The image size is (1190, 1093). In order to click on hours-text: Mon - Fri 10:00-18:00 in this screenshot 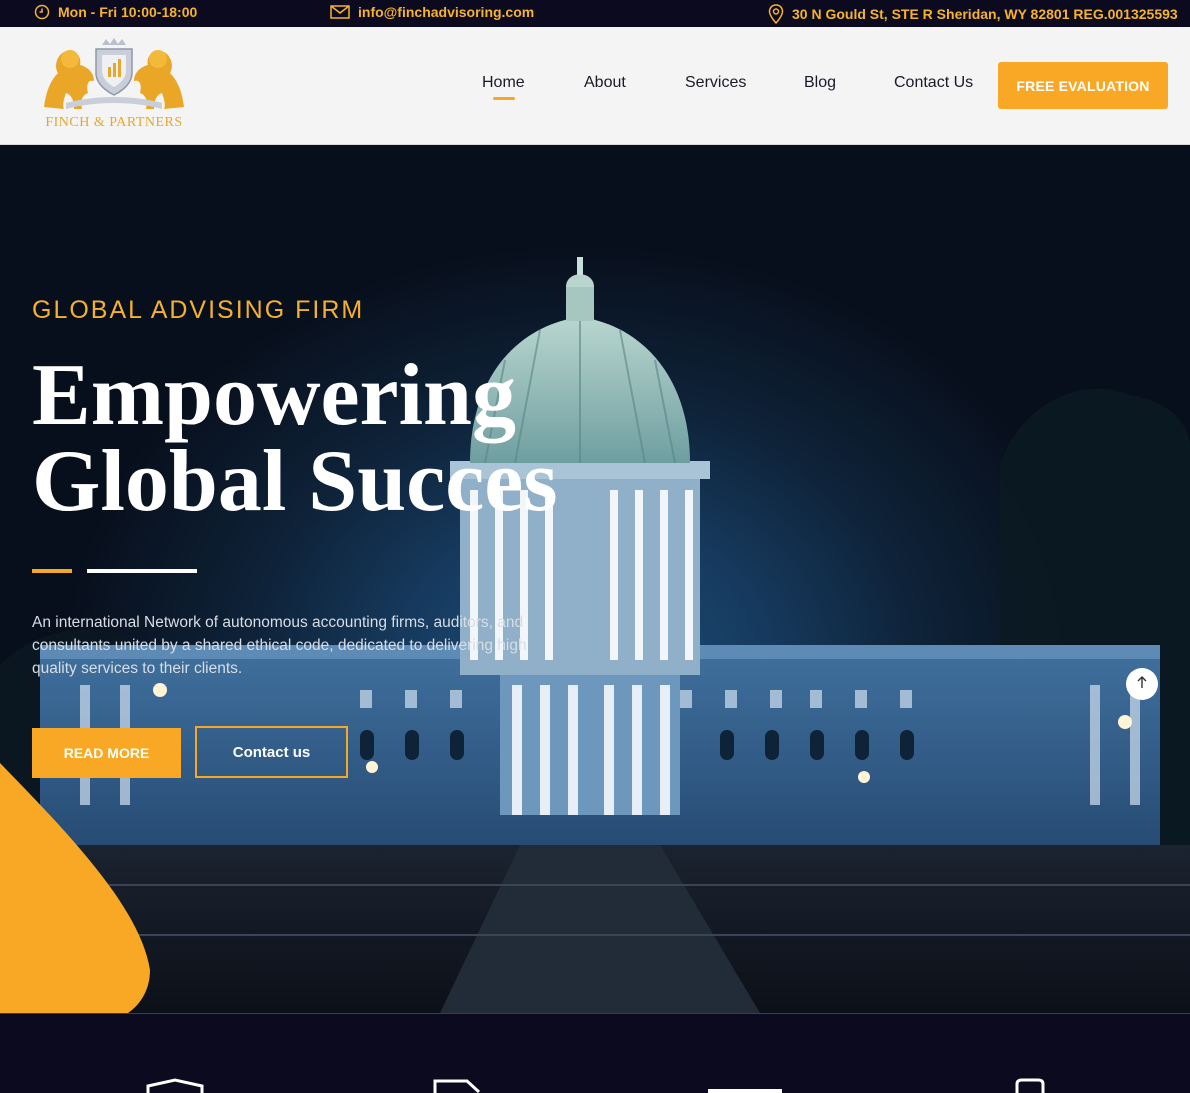, I will do `click(128, 12)`.